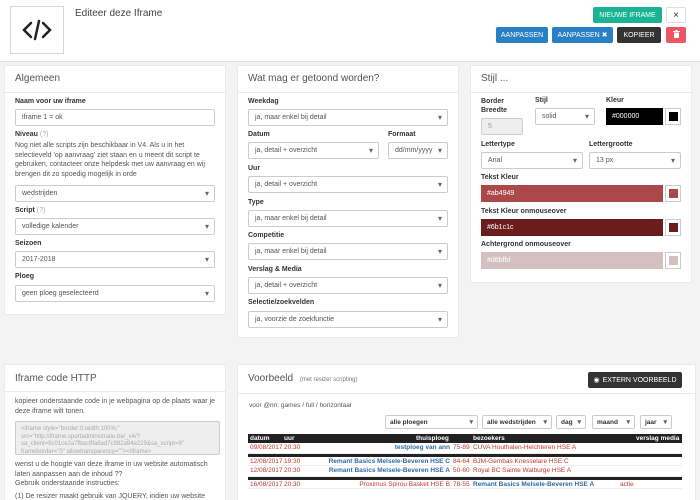 Image resolution: width=700 pixels, height=500 pixels. Describe the element at coordinates (281, 302) in the screenshot. I see `selectie-label: Selectie/zoekvelden` at that location.